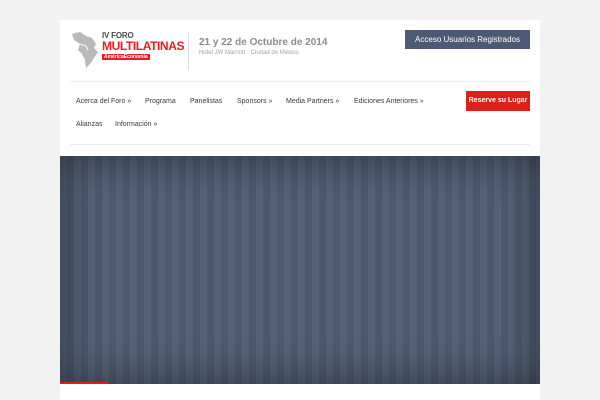 This screenshot has height=400, width=600. Describe the element at coordinates (143, 46) in the screenshot. I see `logo-line-2: MULTILATINAS` at that location.